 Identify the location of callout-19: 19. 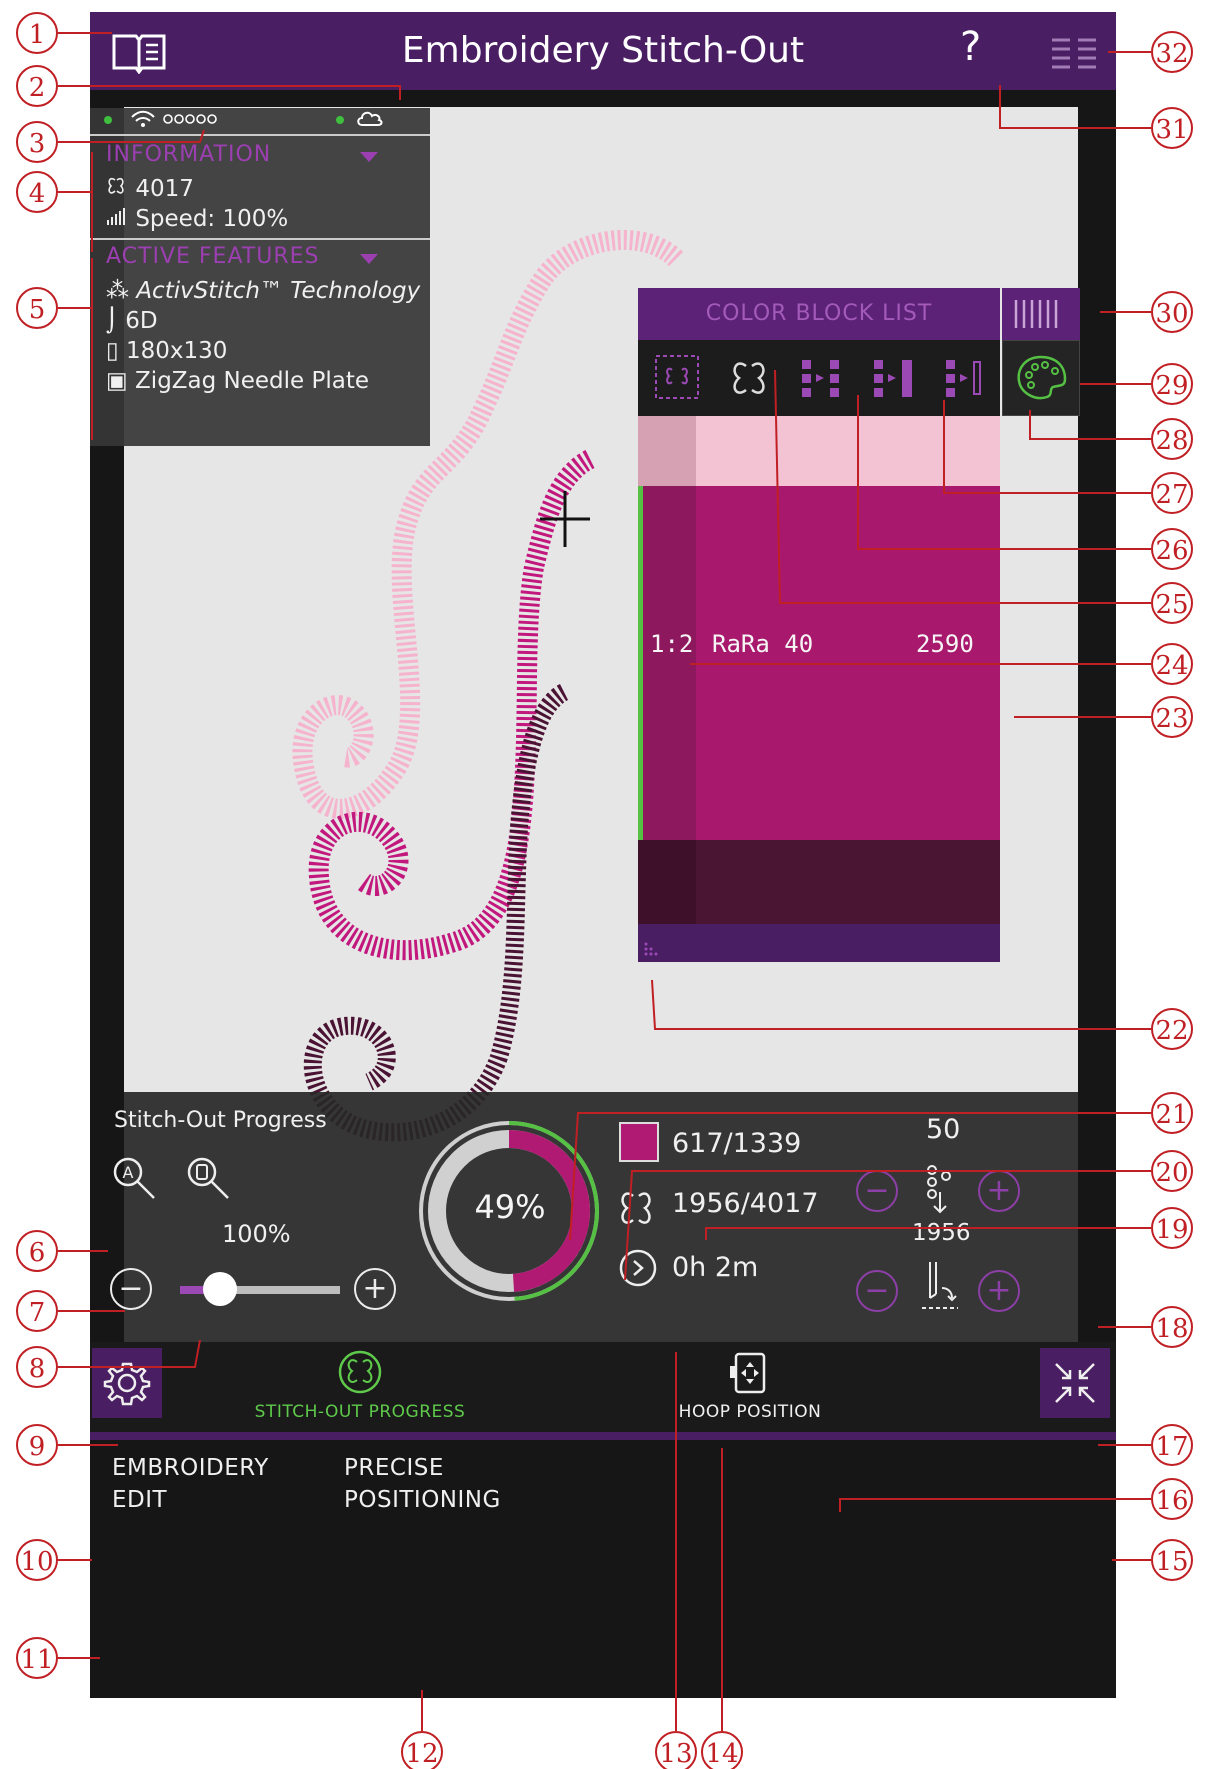
(1172, 1228).